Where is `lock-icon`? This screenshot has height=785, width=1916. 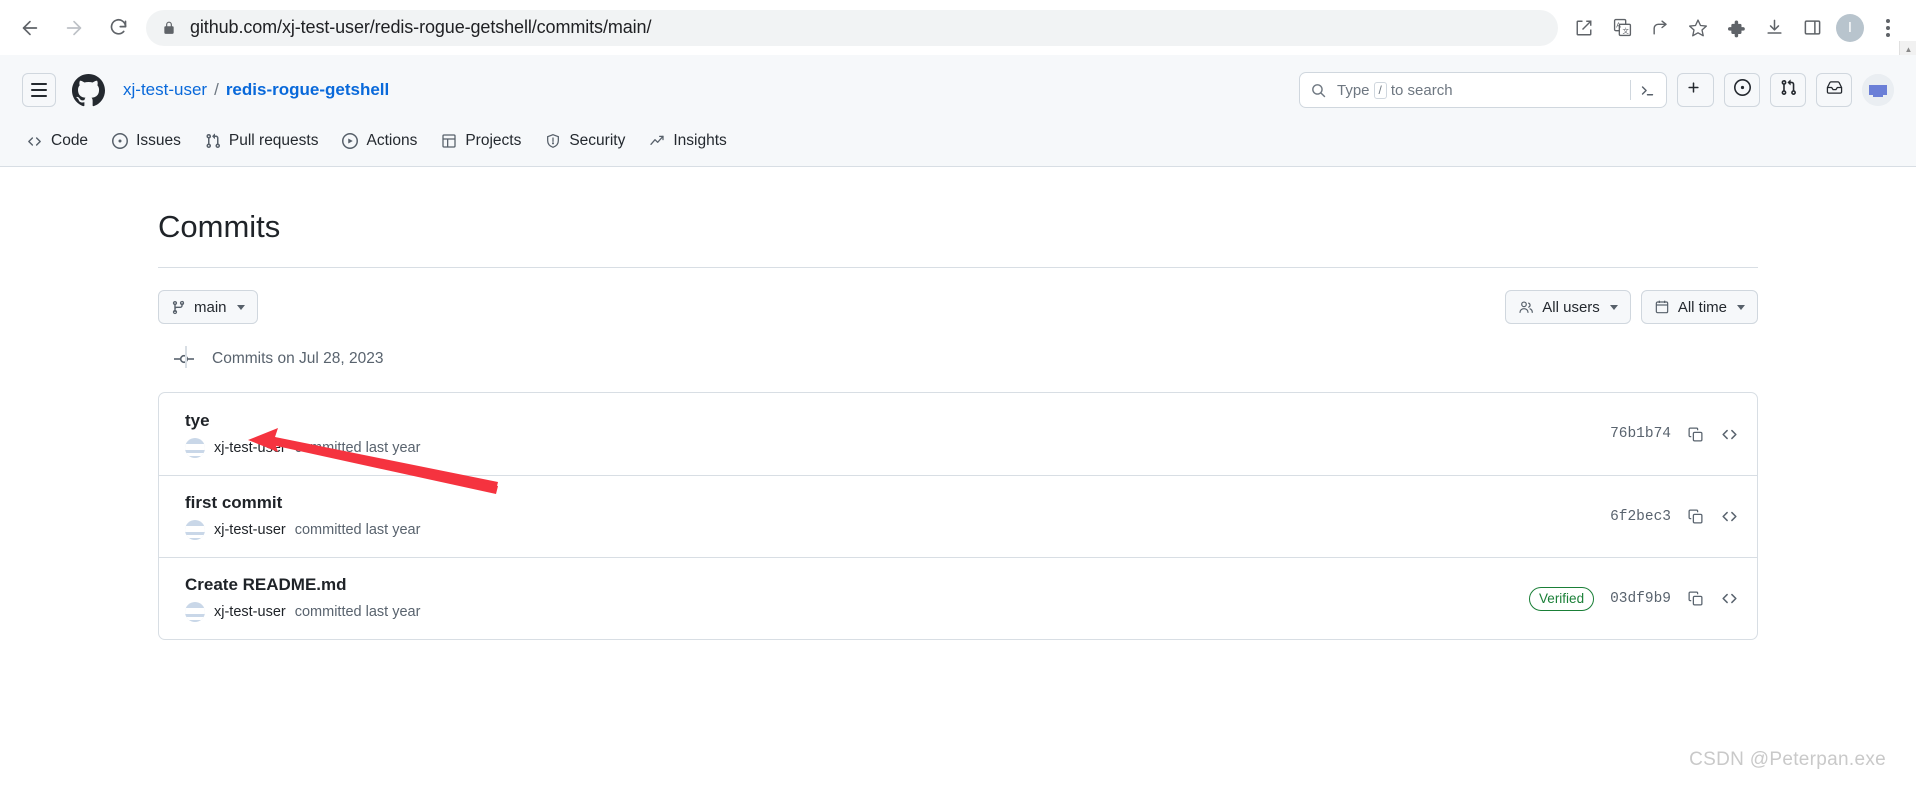
lock-icon is located at coordinates (169, 28).